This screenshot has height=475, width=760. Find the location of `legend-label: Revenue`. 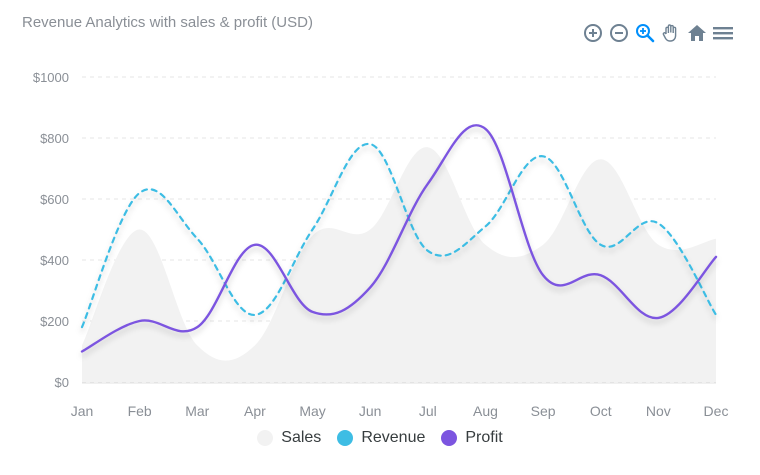

legend-label: Revenue is located at coordinates (393, 437).